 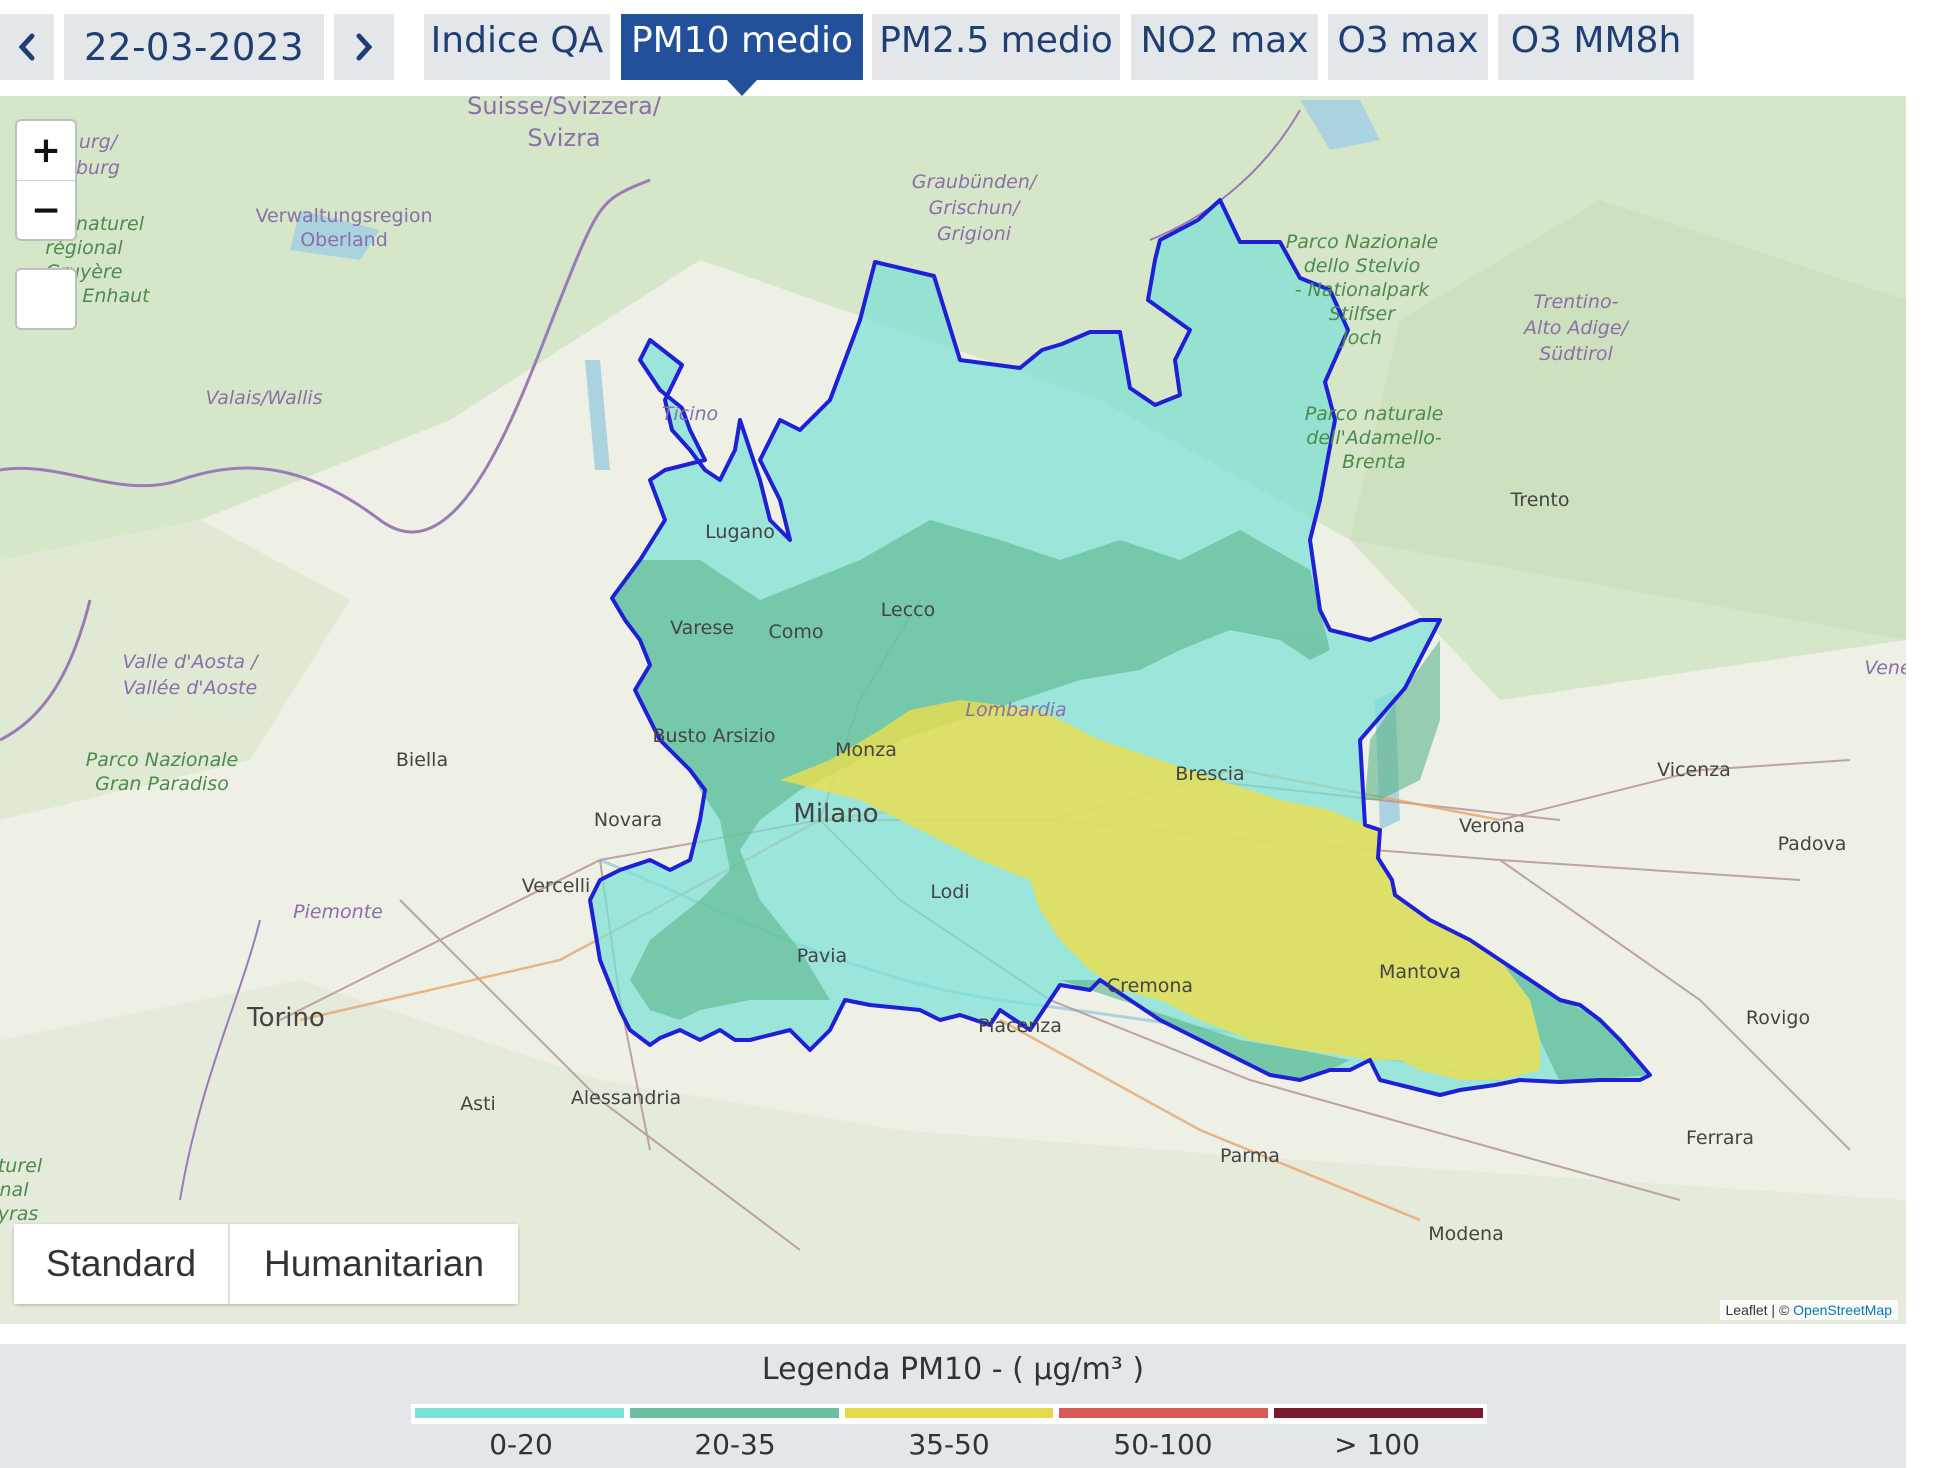 I want to click on label-stelvio-1: Parco Nazionale, so click(x=1362, y=242).